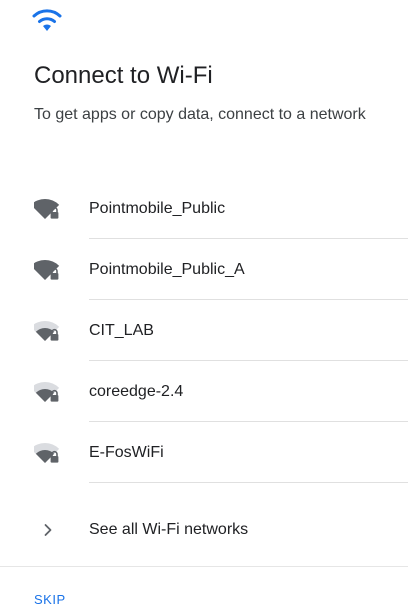 Image resolution: width=408 pixels, height=611 pixels. I want to click on network-item-pointmobile-public: Pointmobile_Public, so click(204, 208).